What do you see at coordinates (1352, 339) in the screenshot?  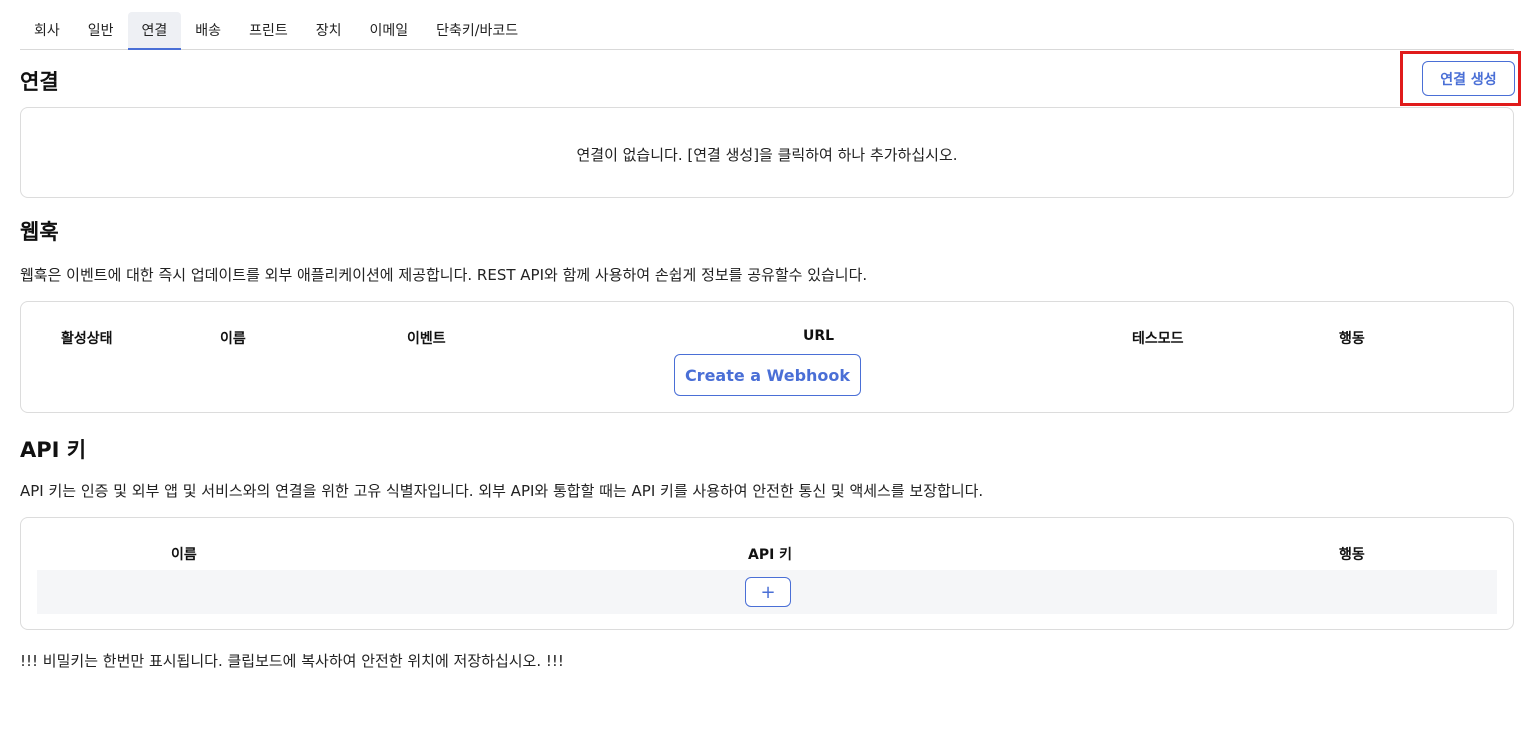 I see `col-action: 행동` at bounding box center [1352, 339].